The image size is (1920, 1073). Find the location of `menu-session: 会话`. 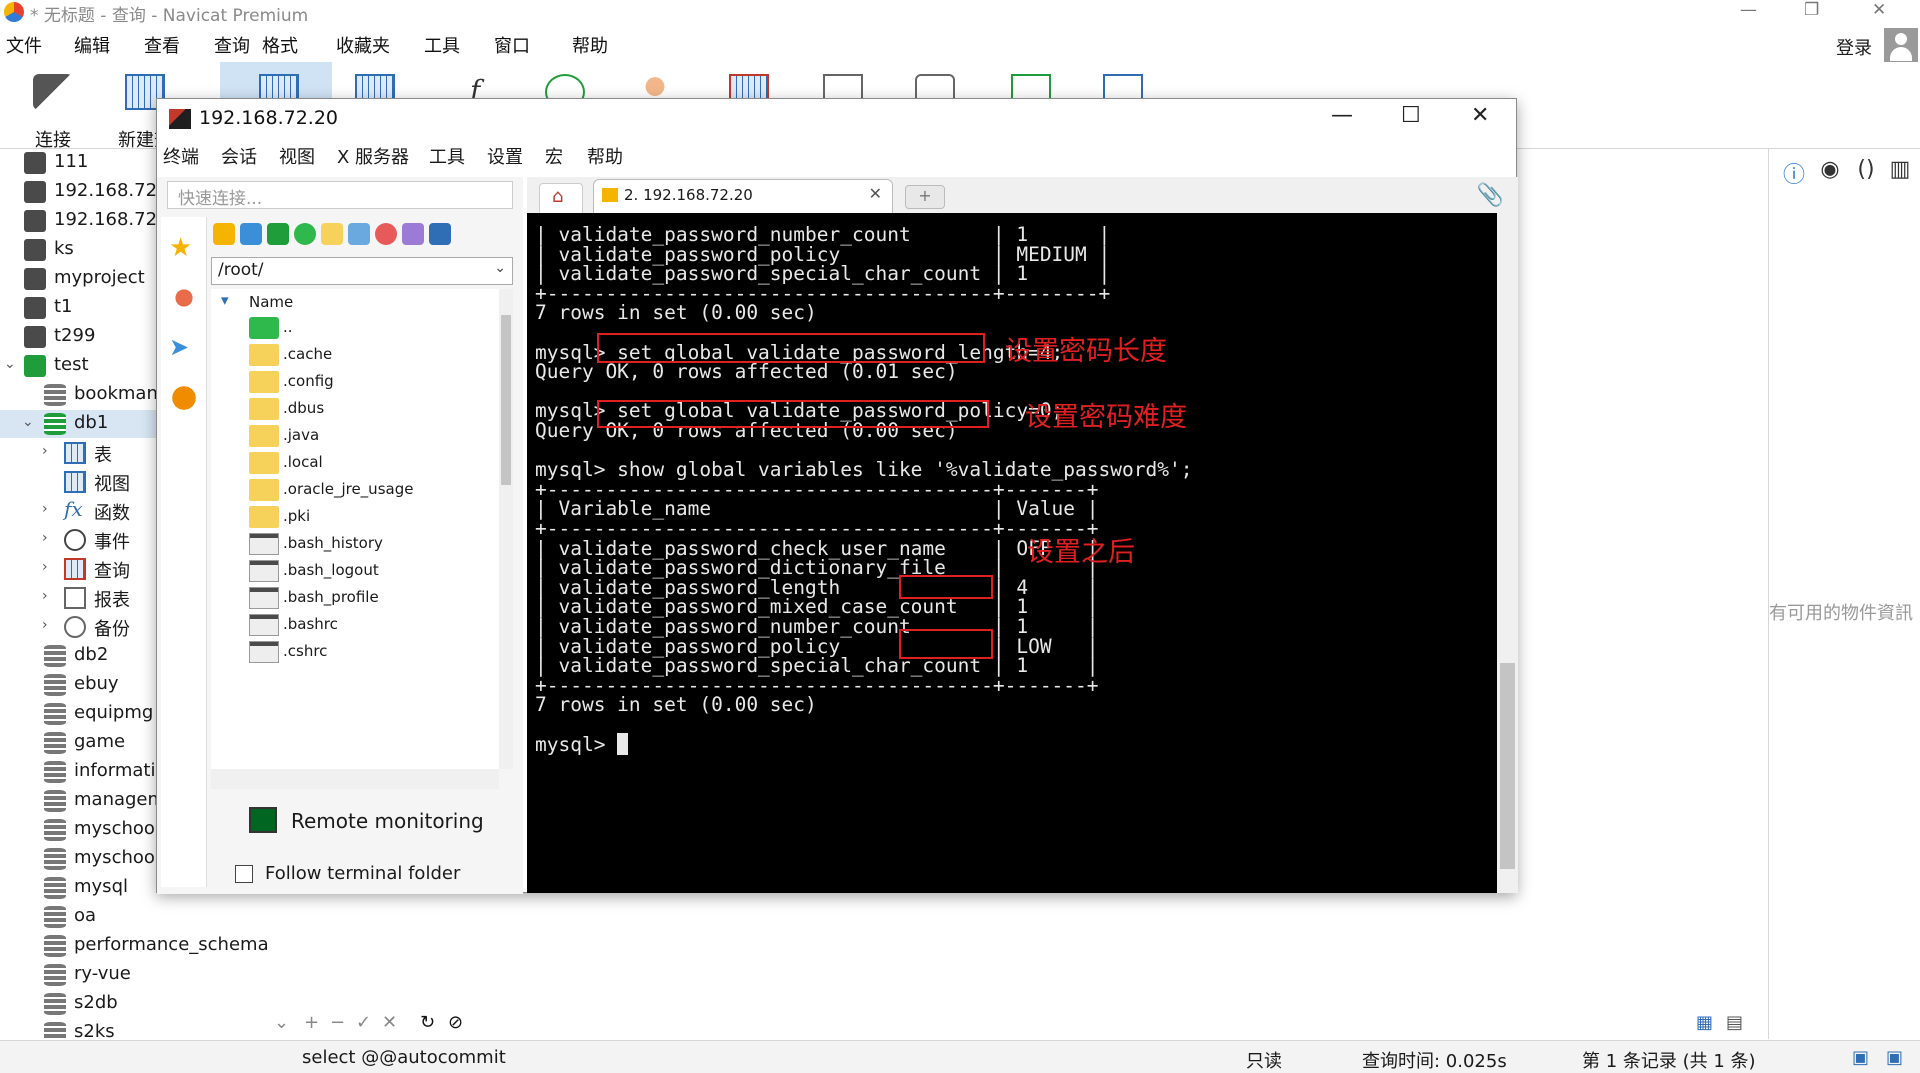

menu-session: 会话 is located at coordinates (239, 156).